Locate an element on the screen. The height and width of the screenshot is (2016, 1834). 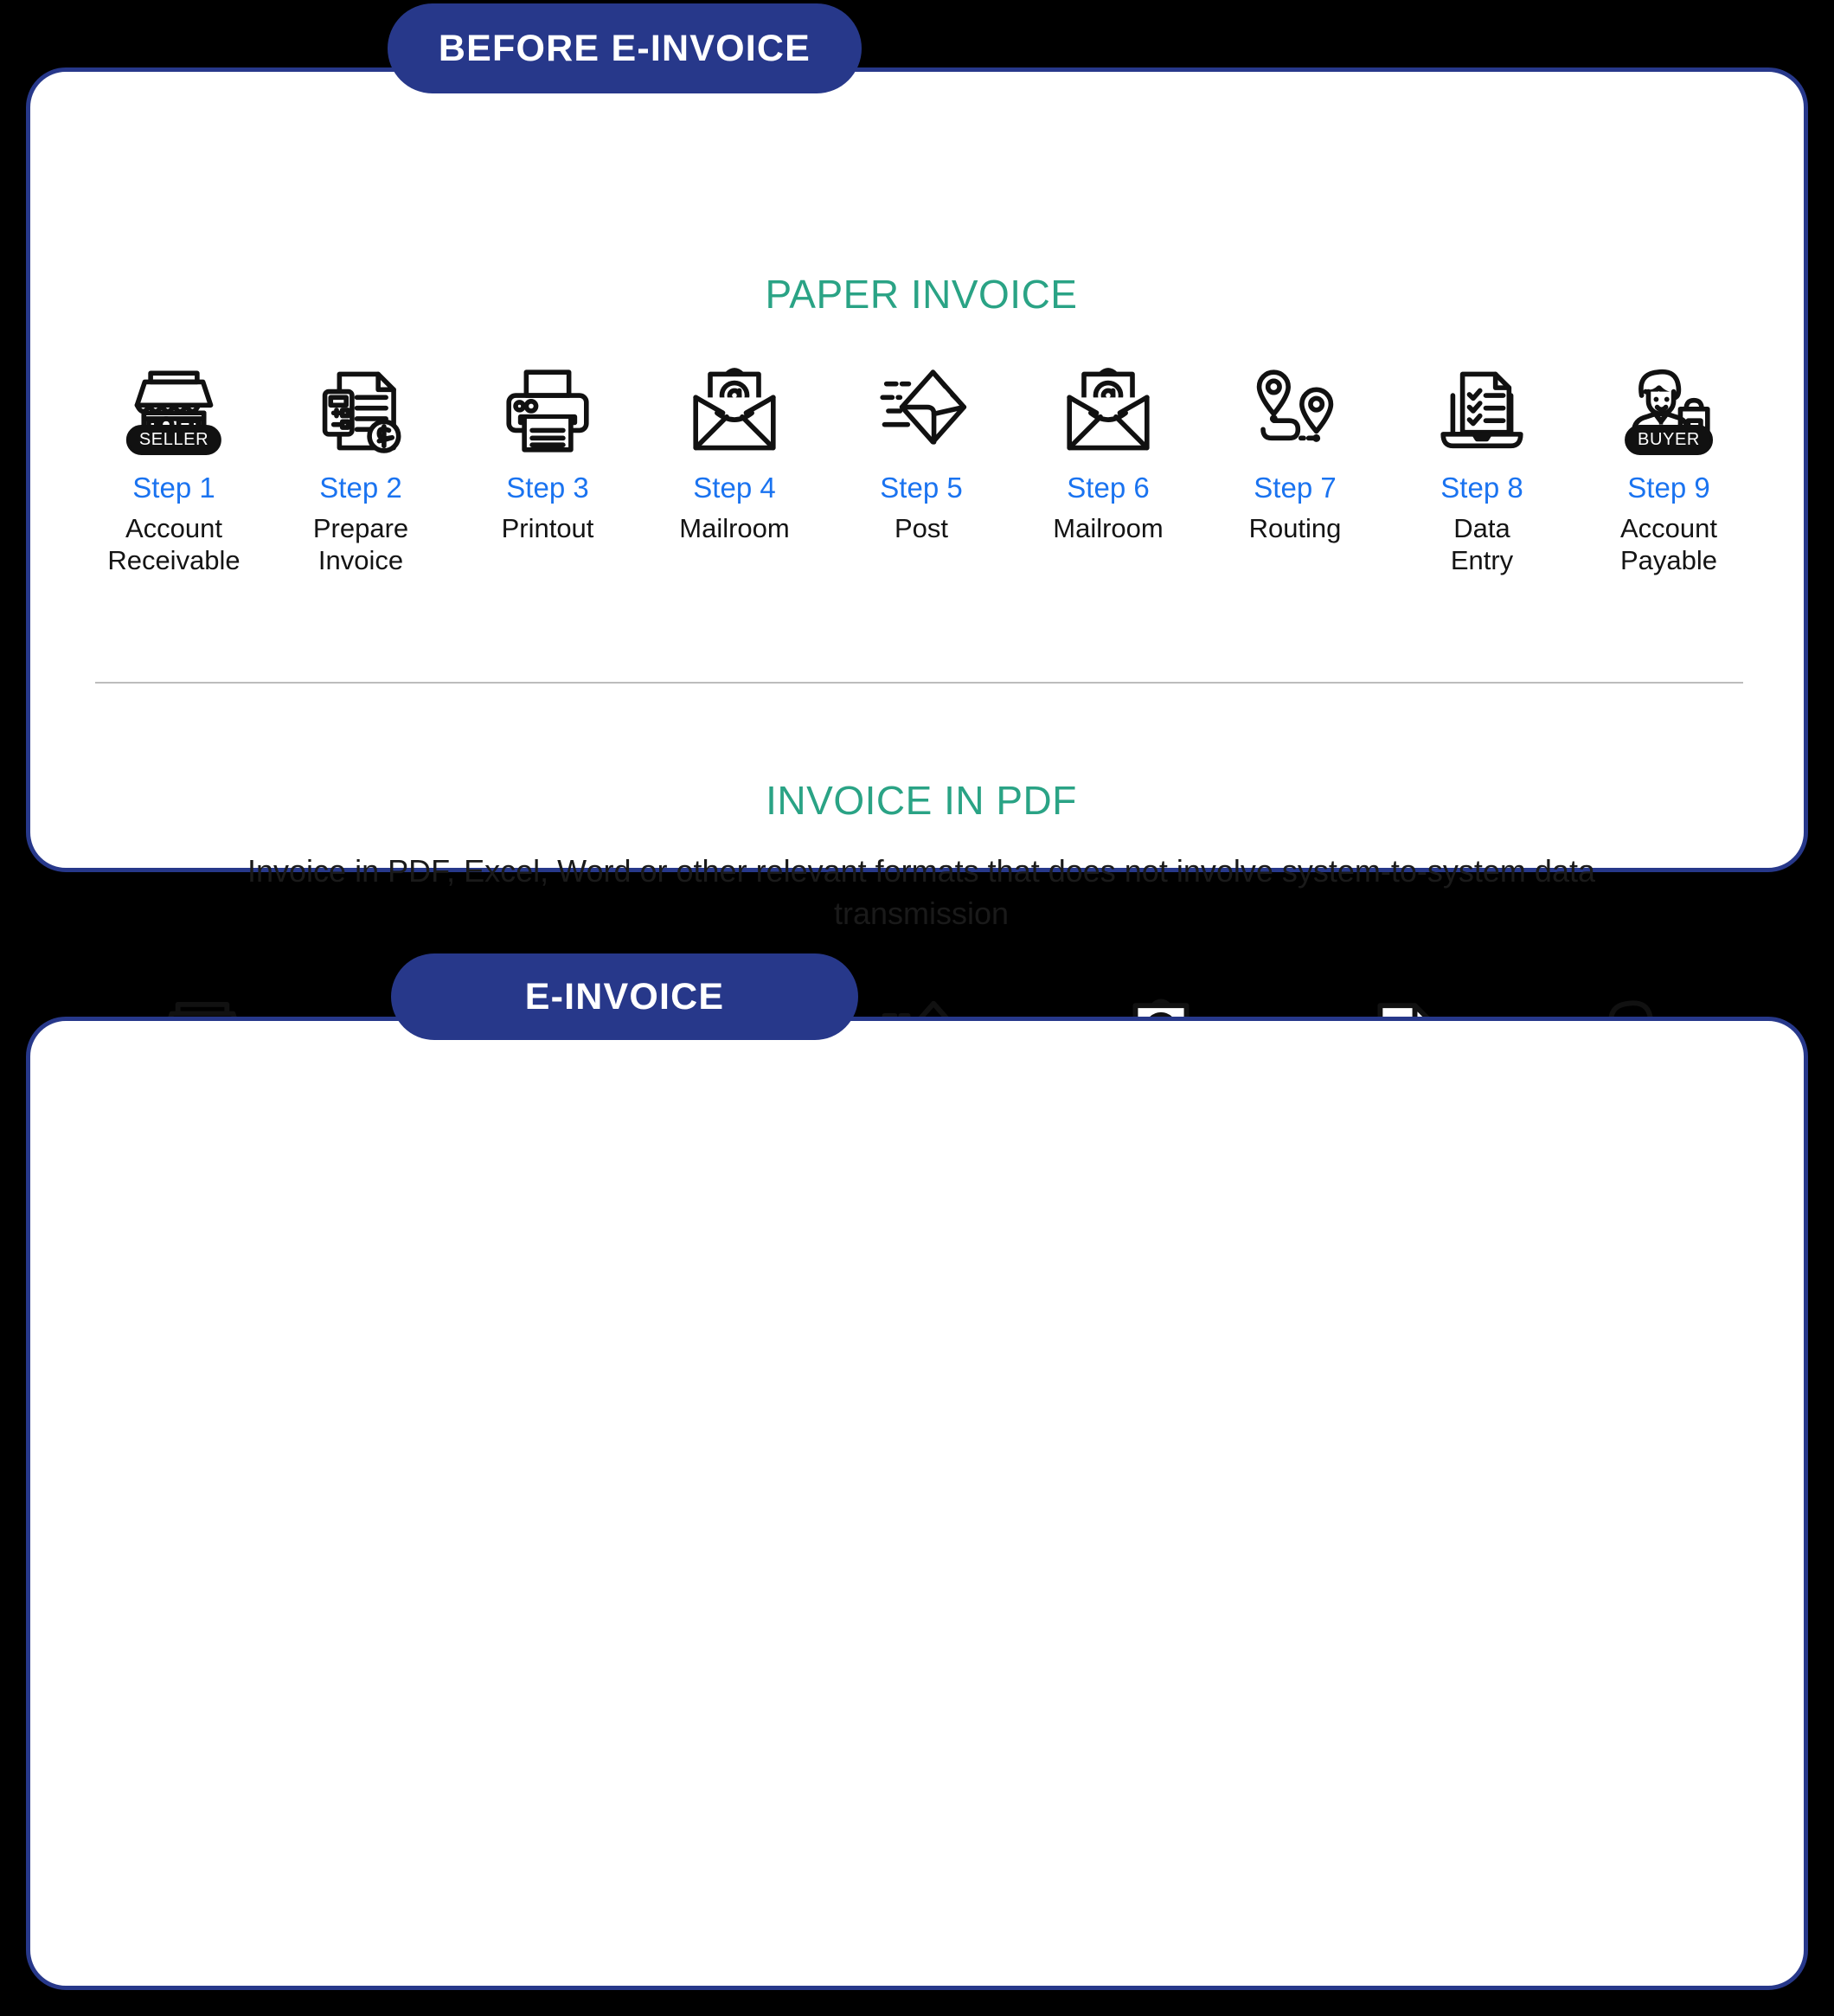
step-item: BUYER Step 9 Account Payable is located at coordinates (1668, 466).